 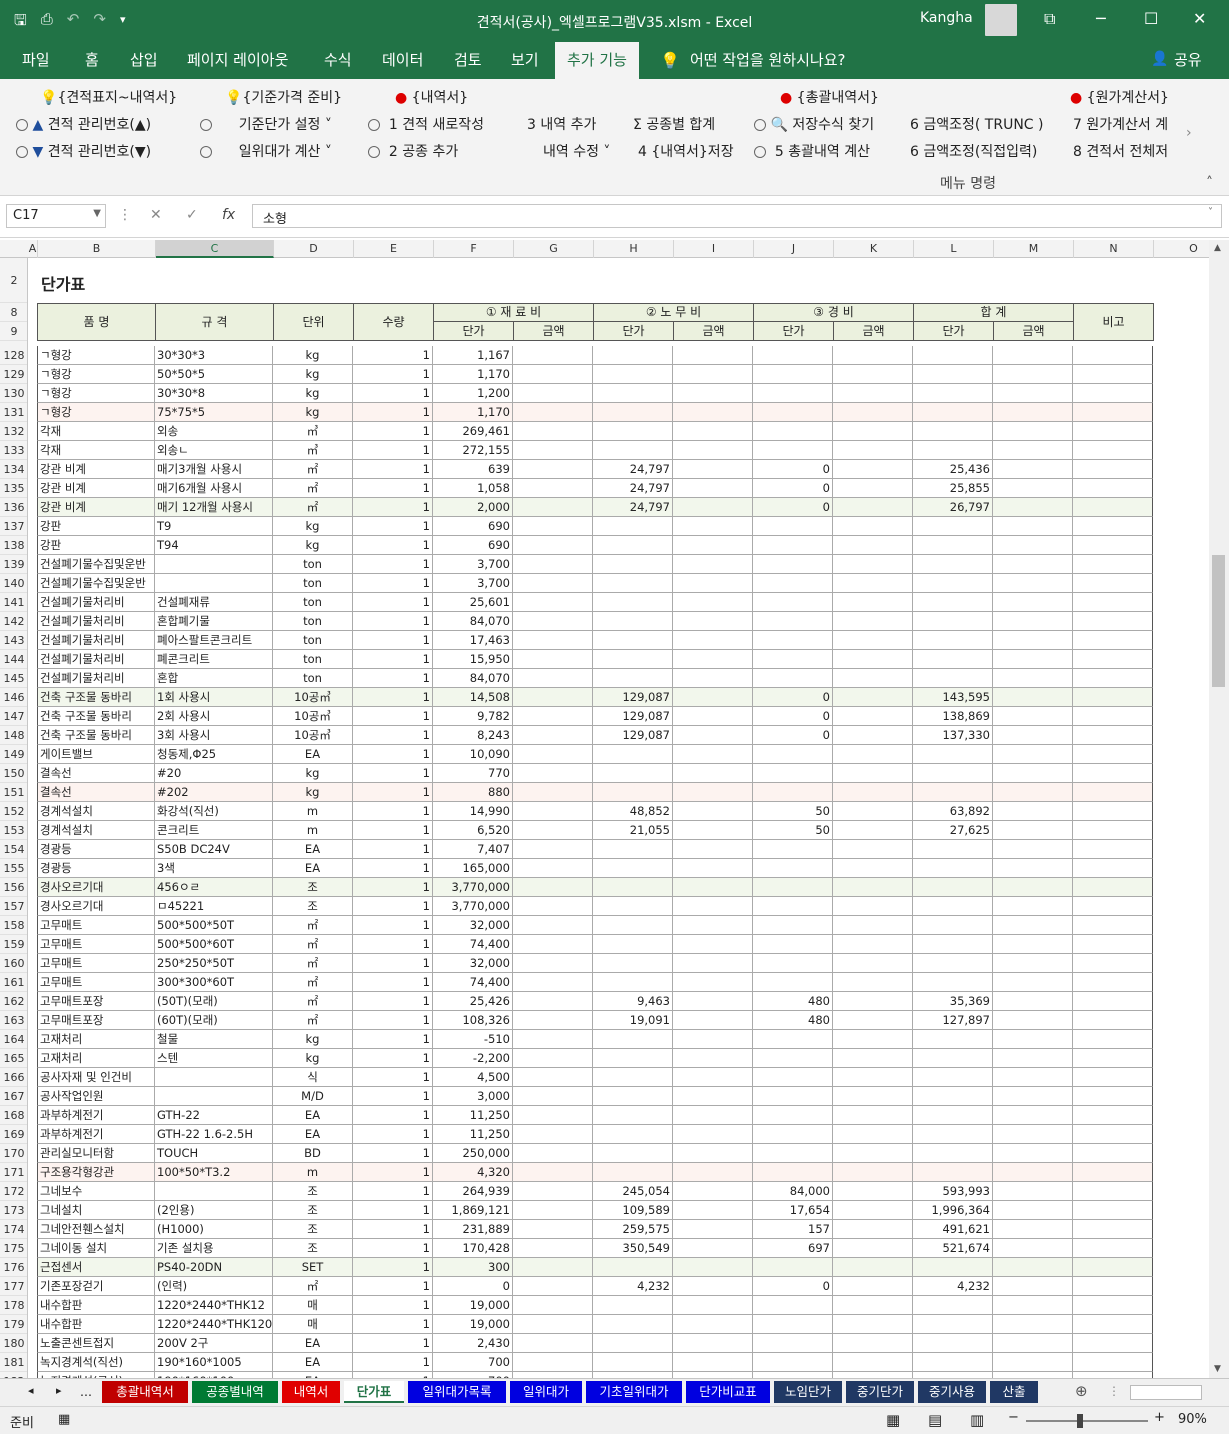 I want to click on column-header: D, so click(x=314, y=249).